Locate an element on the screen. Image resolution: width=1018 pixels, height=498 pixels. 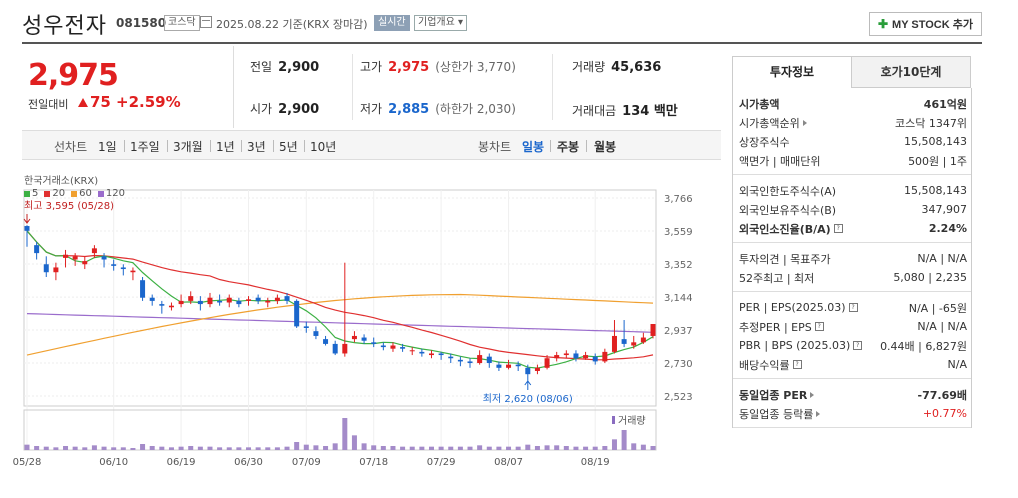
info-label: 투자의견 | 목표주가 is located at coordinates (785, 259).